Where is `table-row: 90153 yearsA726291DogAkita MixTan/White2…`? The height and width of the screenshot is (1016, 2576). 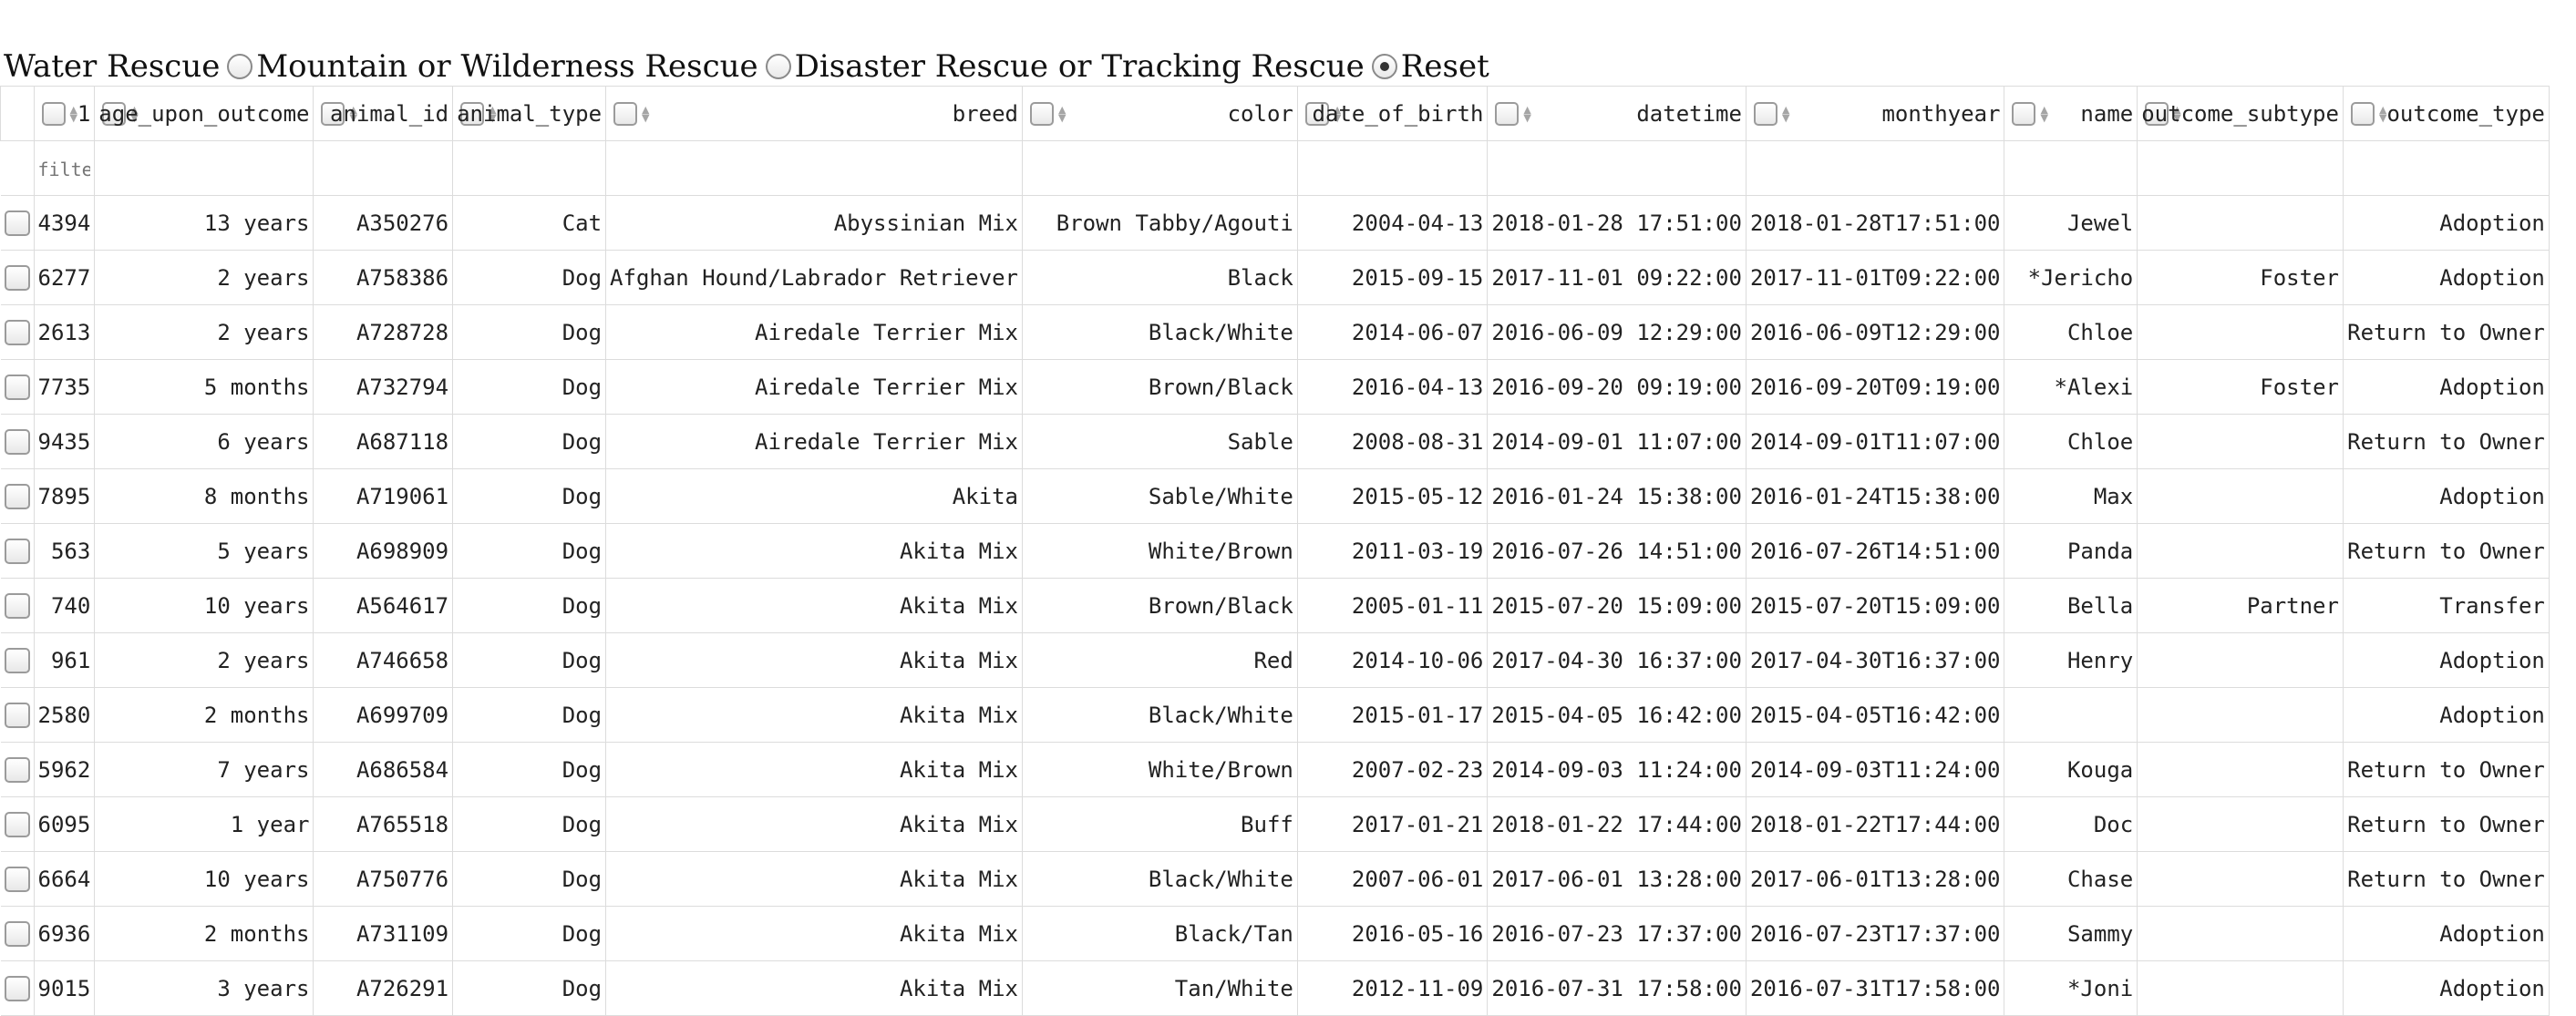
table-row: 90153 yearsA726291DogAkita MixTan/White2… is located at coordinates (1288, 989).